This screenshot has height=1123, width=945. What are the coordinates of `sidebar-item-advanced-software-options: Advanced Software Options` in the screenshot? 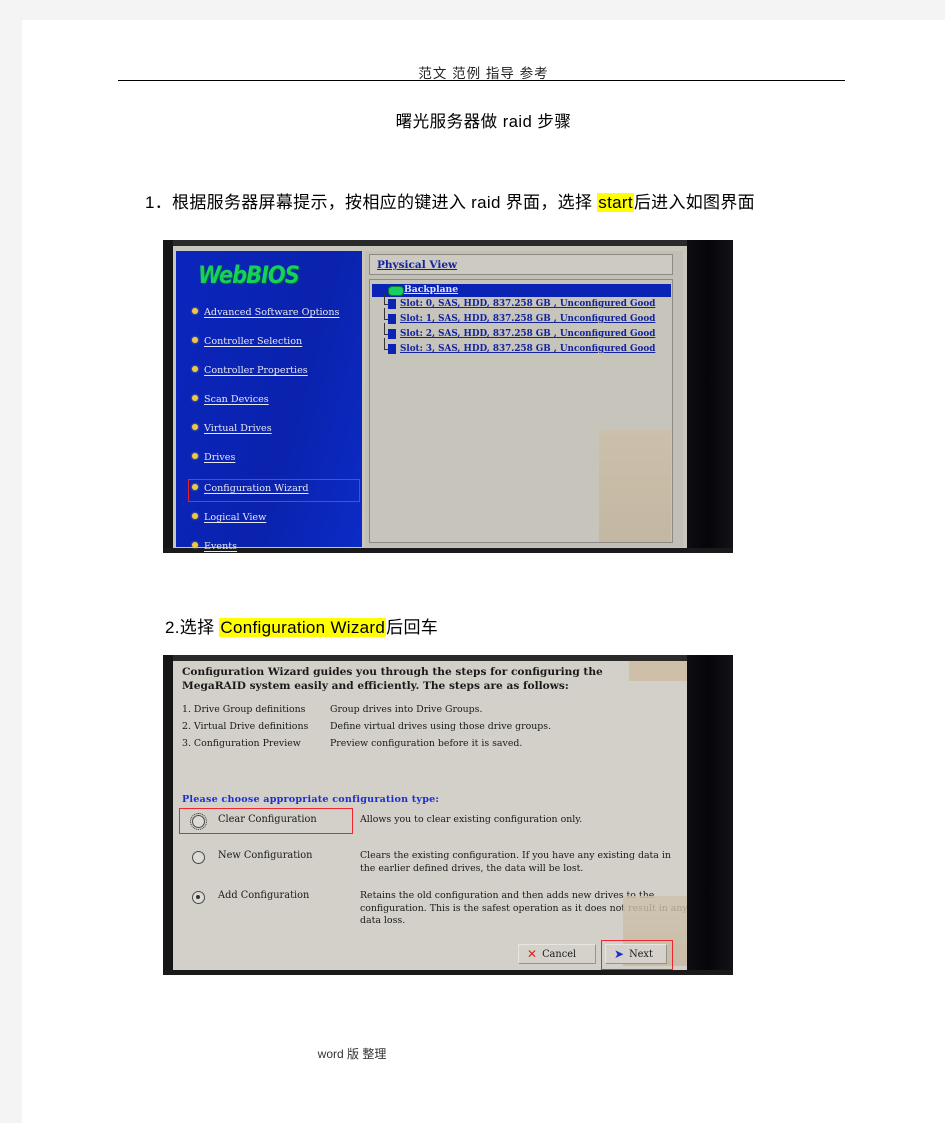 It's located at (265, 312).